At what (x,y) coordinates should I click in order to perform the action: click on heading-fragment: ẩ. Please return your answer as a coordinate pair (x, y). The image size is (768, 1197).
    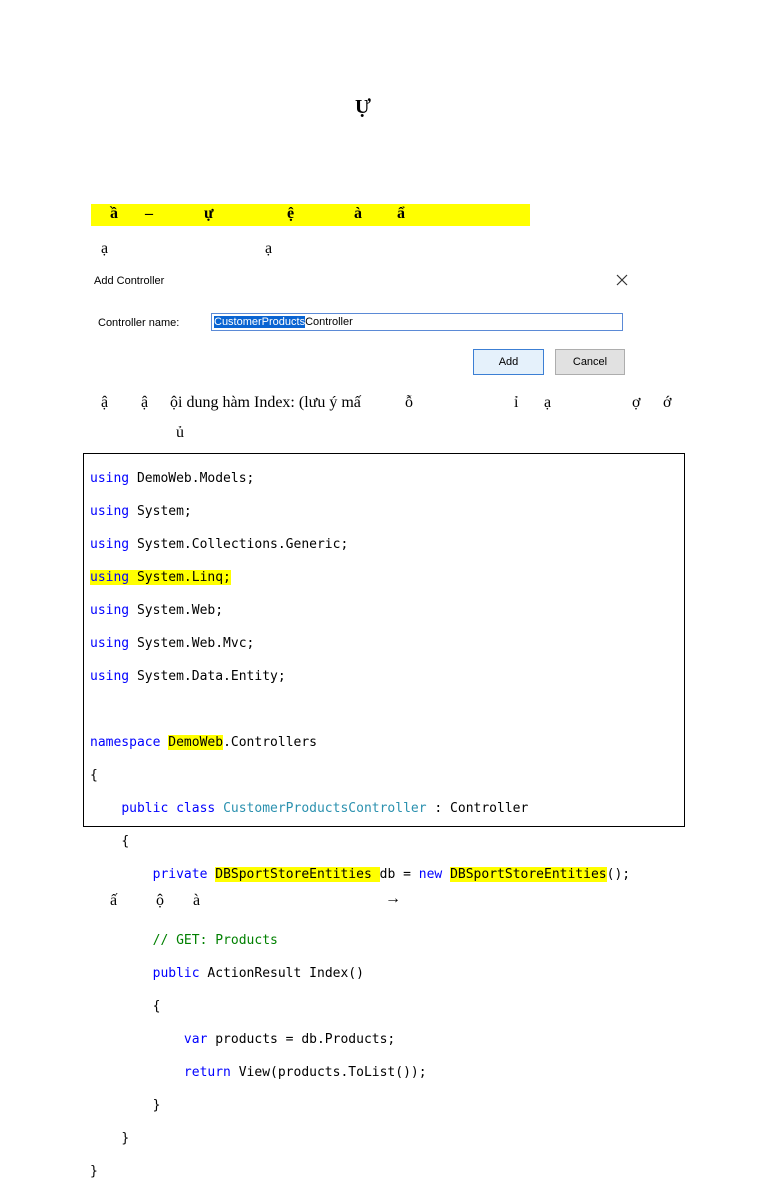
    Looking at the image, I should click on (401, 213).